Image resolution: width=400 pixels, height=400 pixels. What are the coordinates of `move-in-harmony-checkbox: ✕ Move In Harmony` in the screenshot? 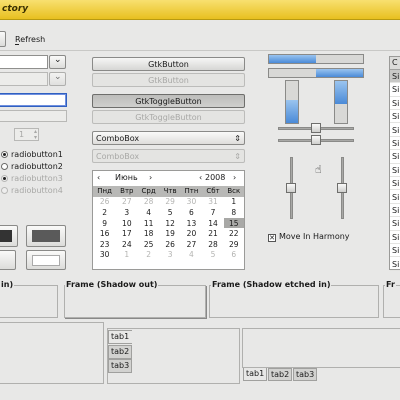 It's located at (309, 237).